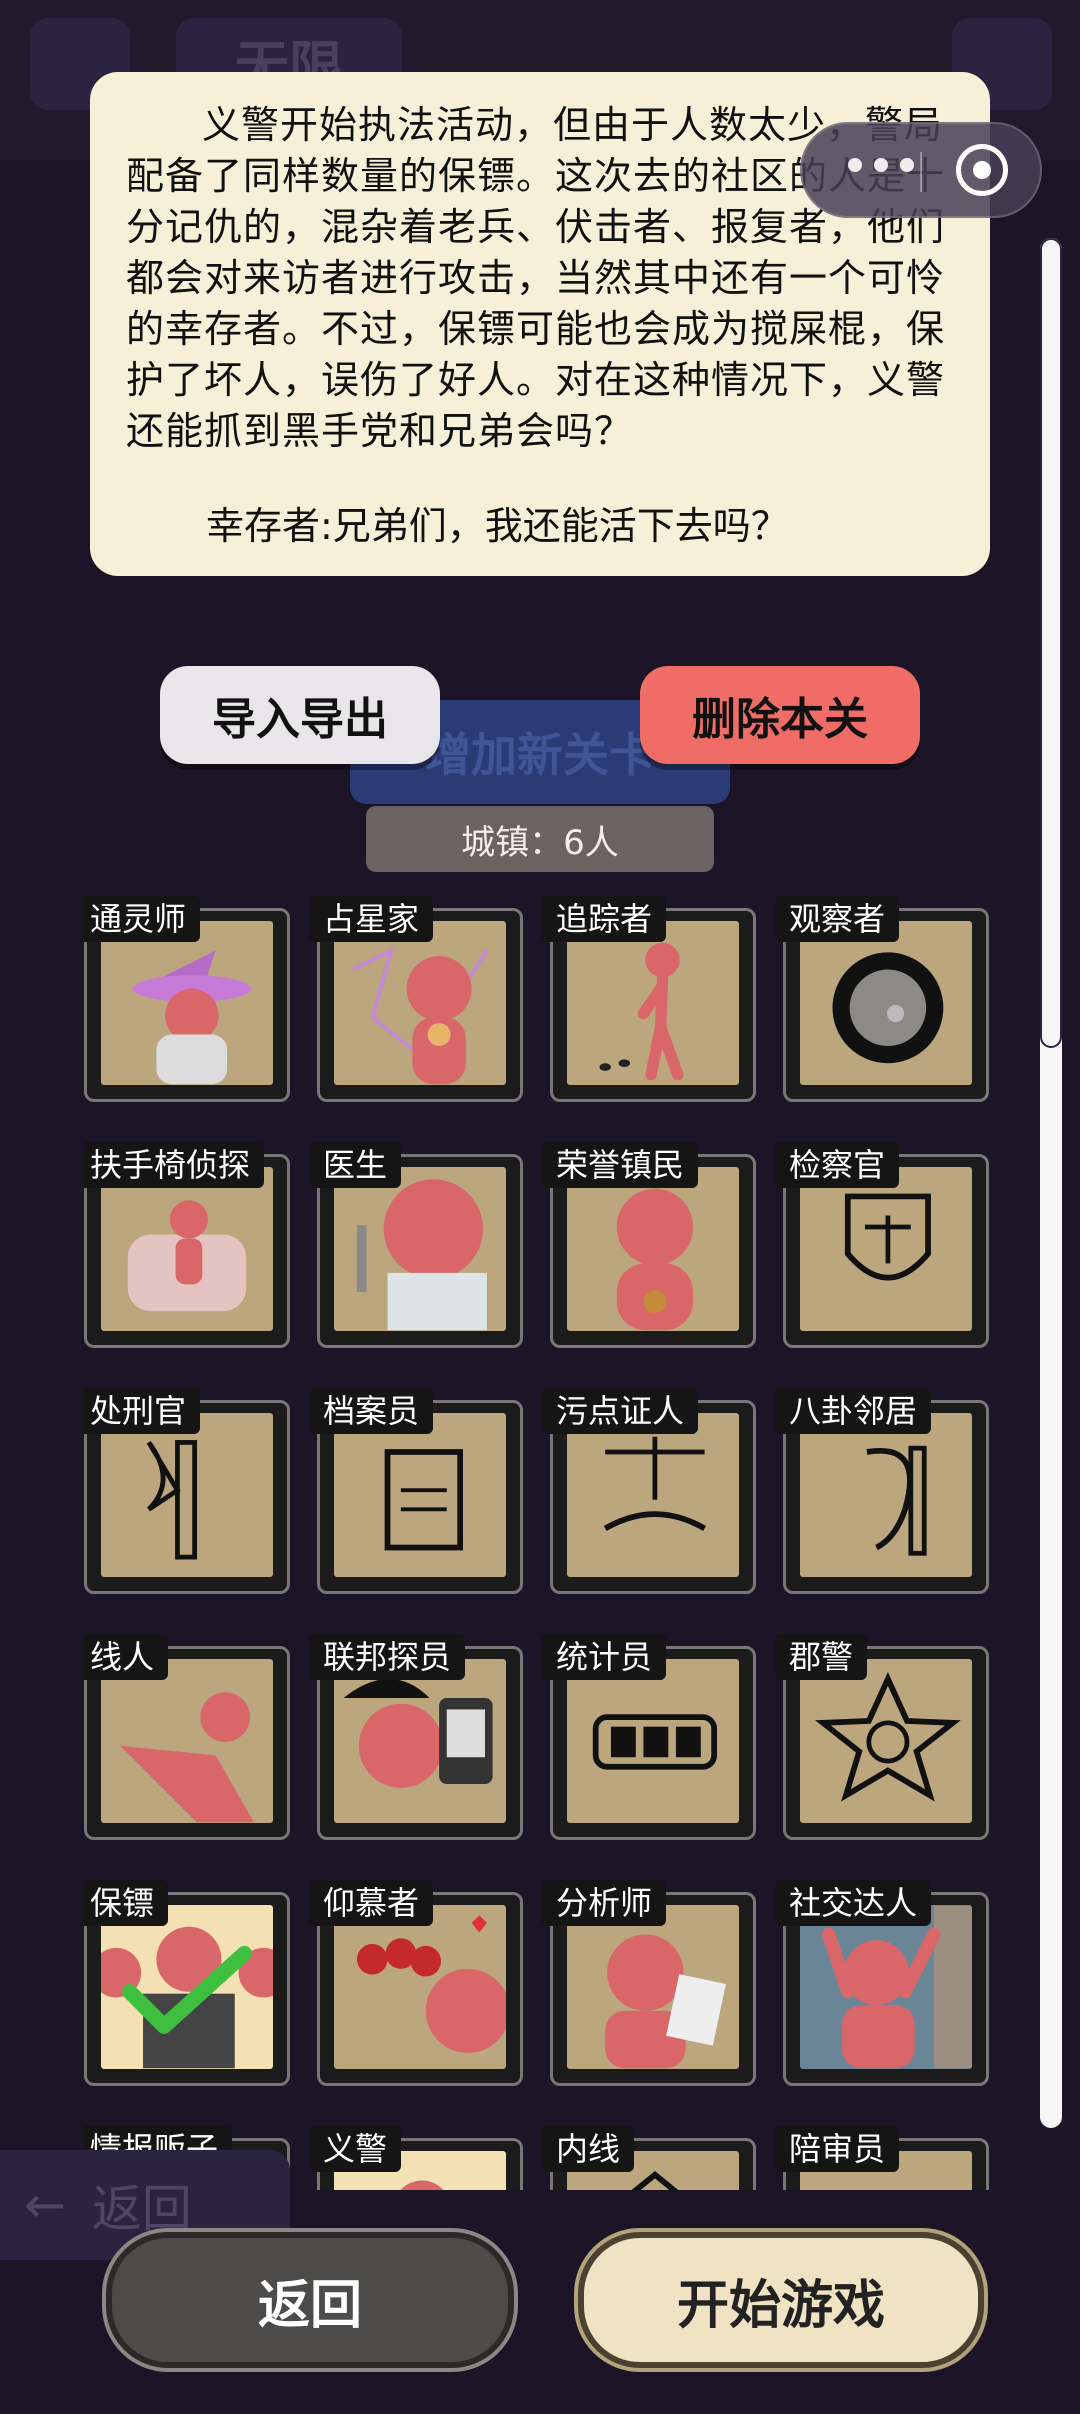 The height and width of the screenshot is (2414, 1080). I want to click on role-card-tracker: 追踪者, so click(649, 999).